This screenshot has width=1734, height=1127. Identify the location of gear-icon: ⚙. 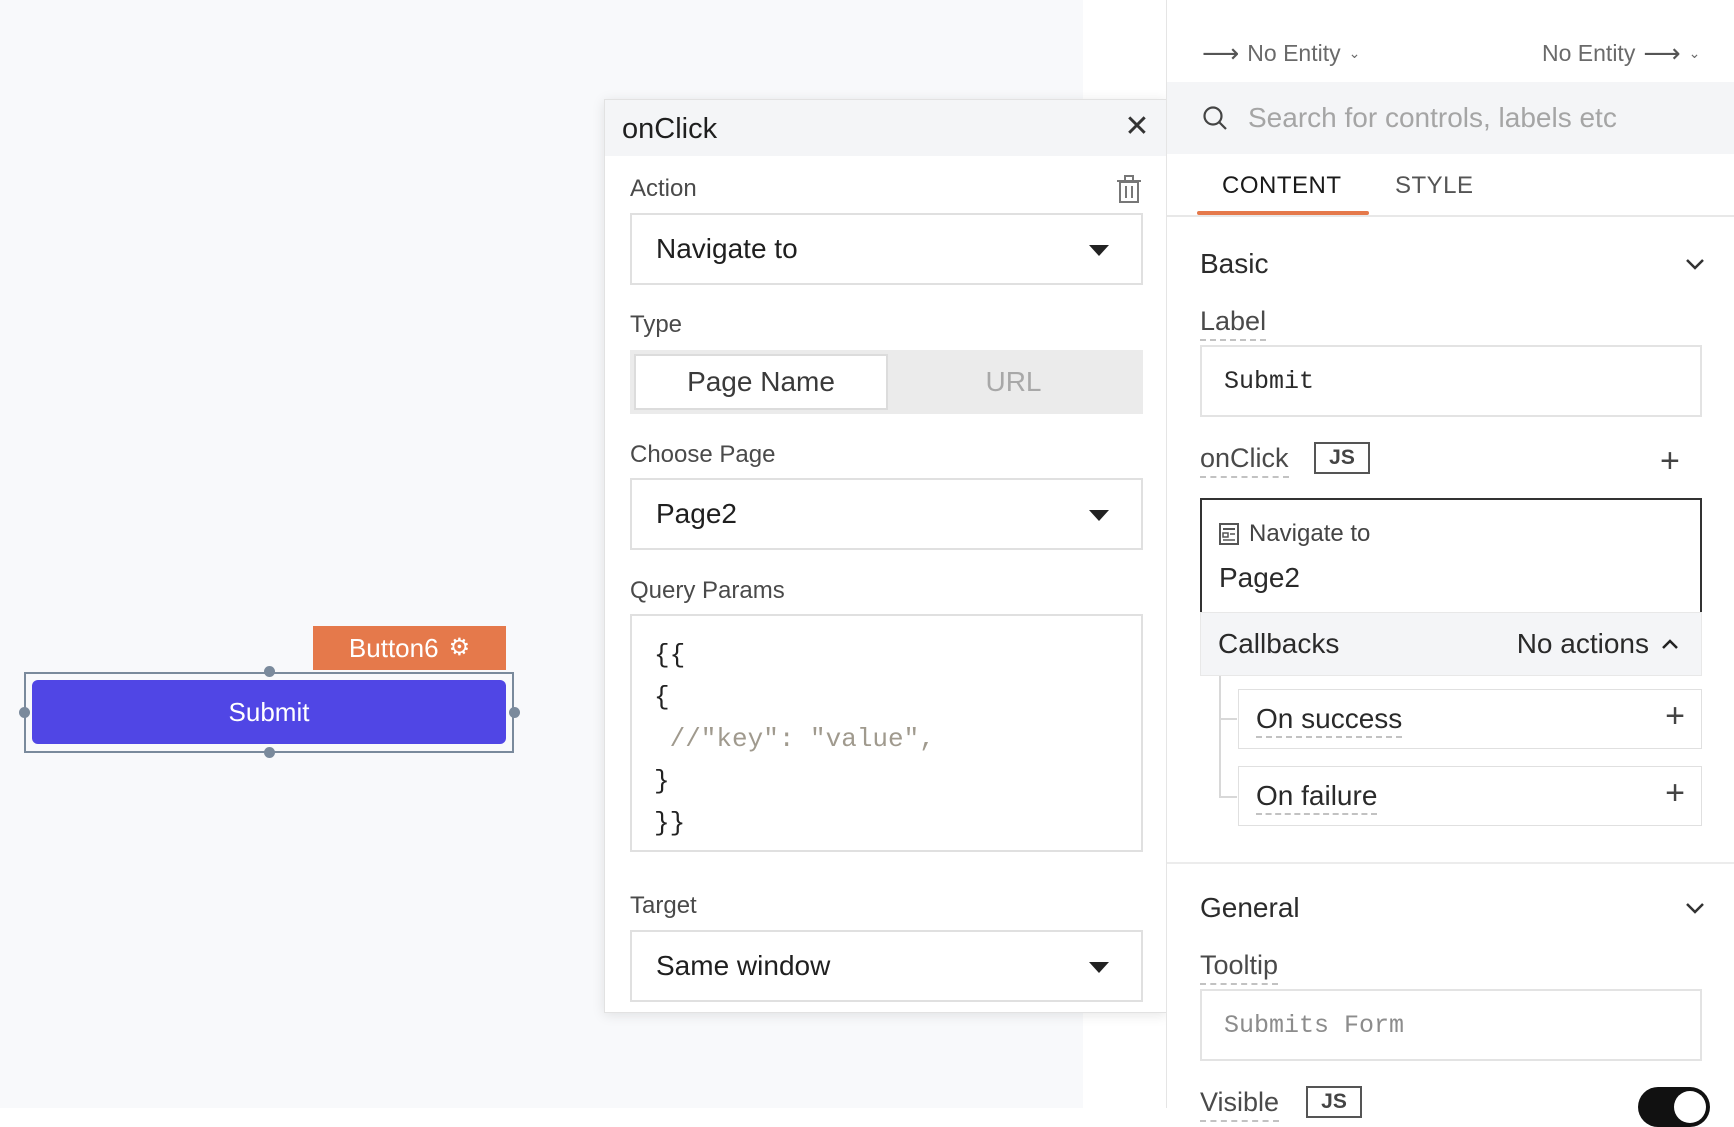
(460, 648).